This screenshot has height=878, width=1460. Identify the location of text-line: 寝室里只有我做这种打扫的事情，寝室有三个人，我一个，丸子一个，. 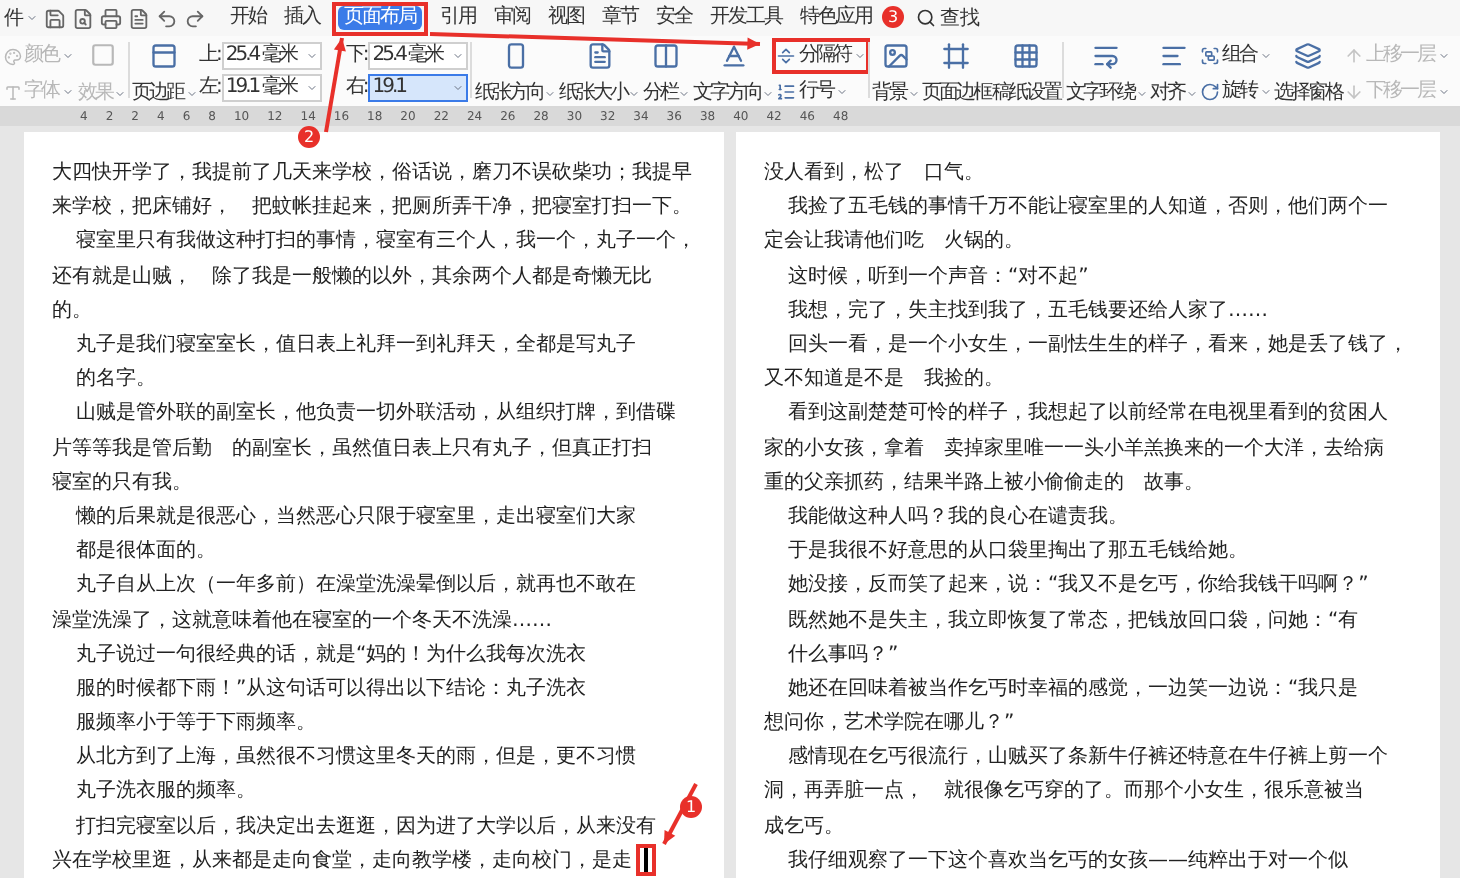
(386, 241).